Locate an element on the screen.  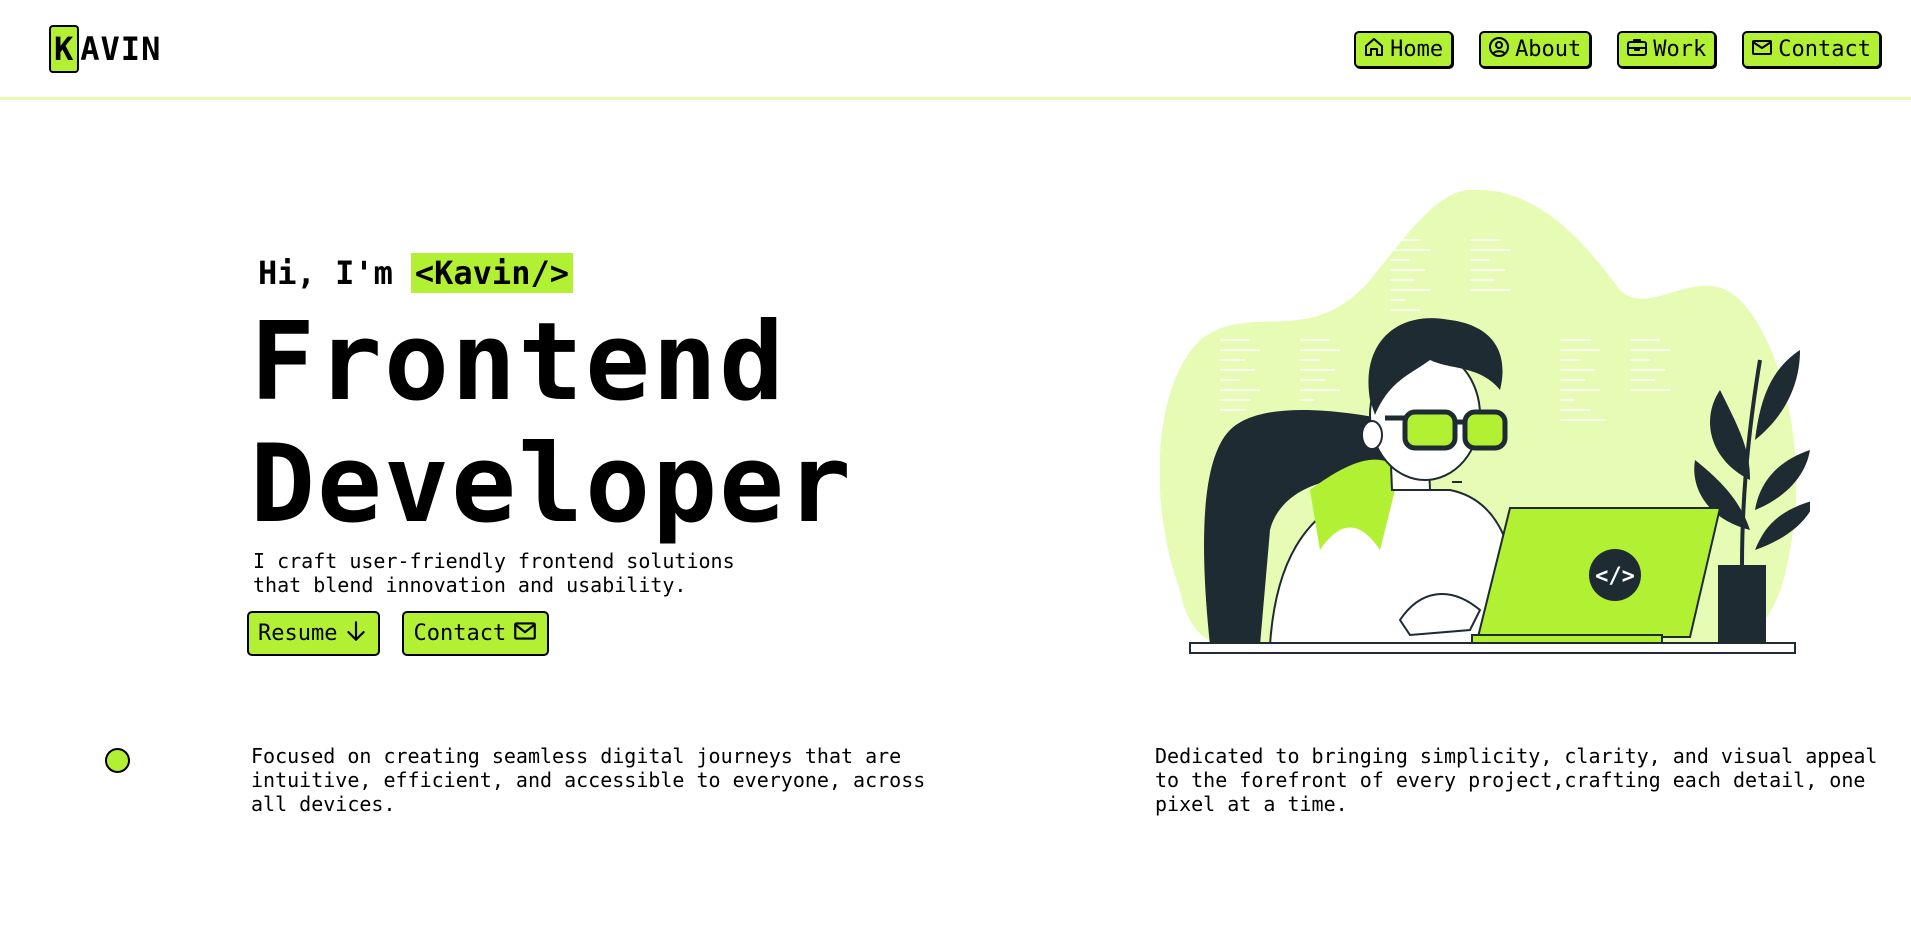
nav-work-label: Work is located at coordinates (1680, 49).